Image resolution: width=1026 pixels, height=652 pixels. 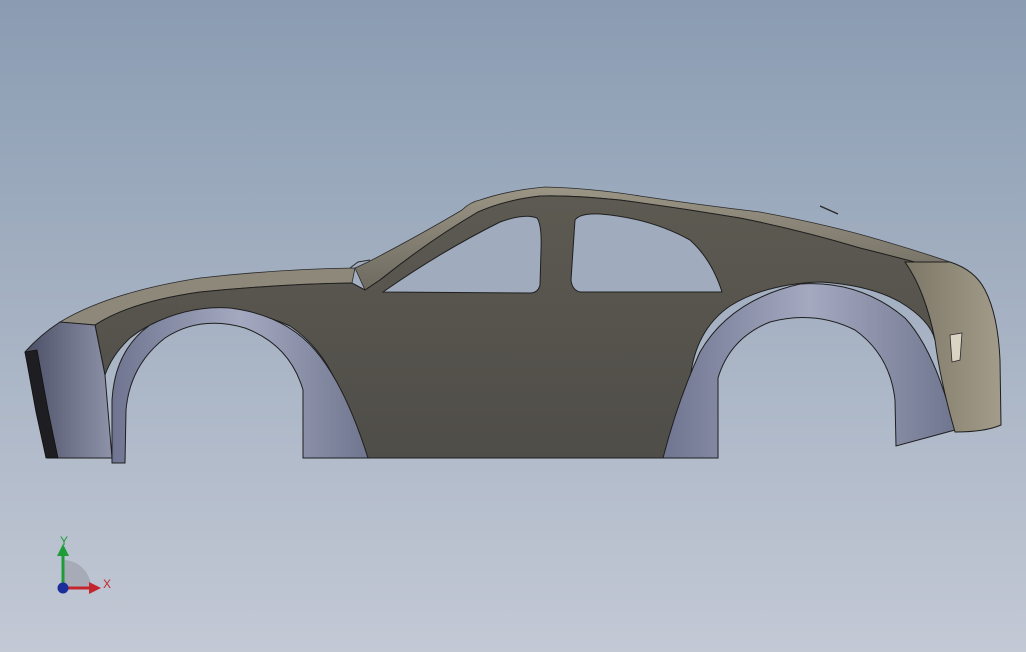 What do you see at coordinates (107, 584) in the screenshot?
I see `x-axis-label: X` at bounding box center [107, 584].